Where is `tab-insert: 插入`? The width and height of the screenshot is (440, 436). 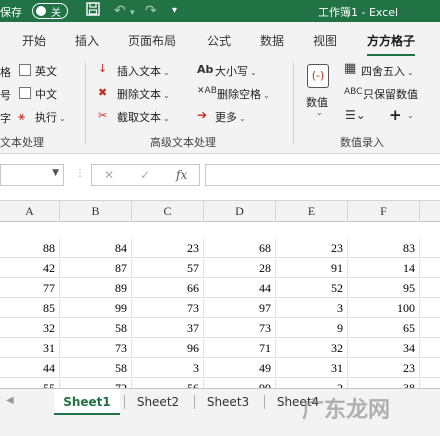
tab-insert: 插入 is located at coordinates (87, 40).